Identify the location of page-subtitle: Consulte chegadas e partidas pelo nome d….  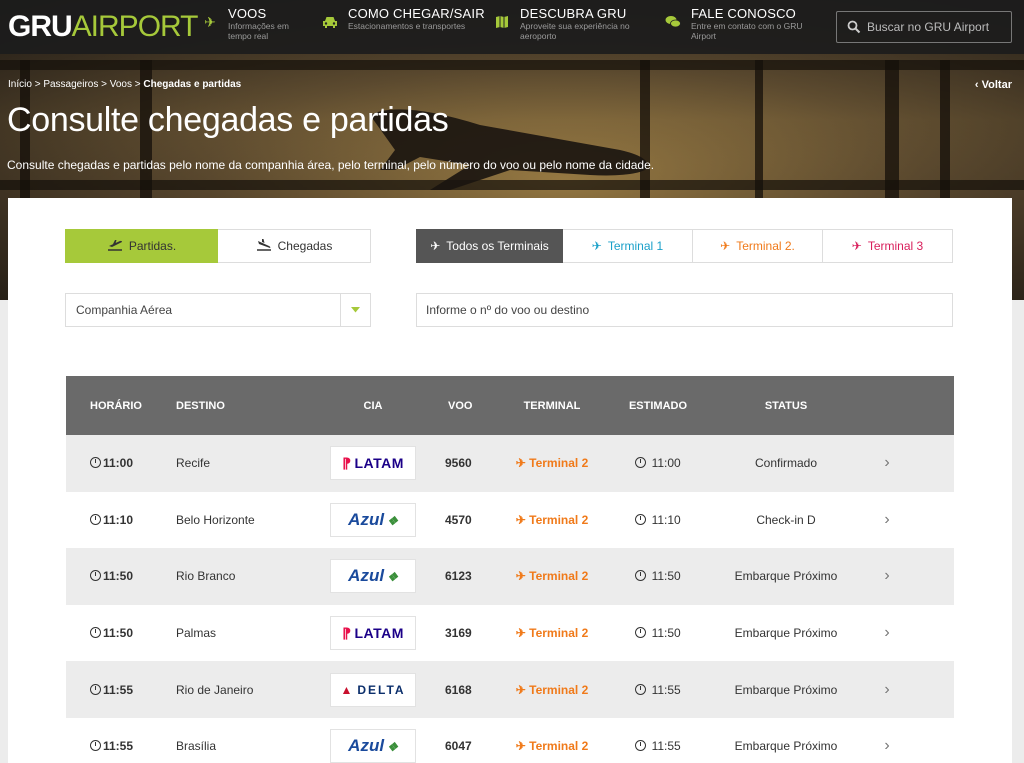
(331, 165).